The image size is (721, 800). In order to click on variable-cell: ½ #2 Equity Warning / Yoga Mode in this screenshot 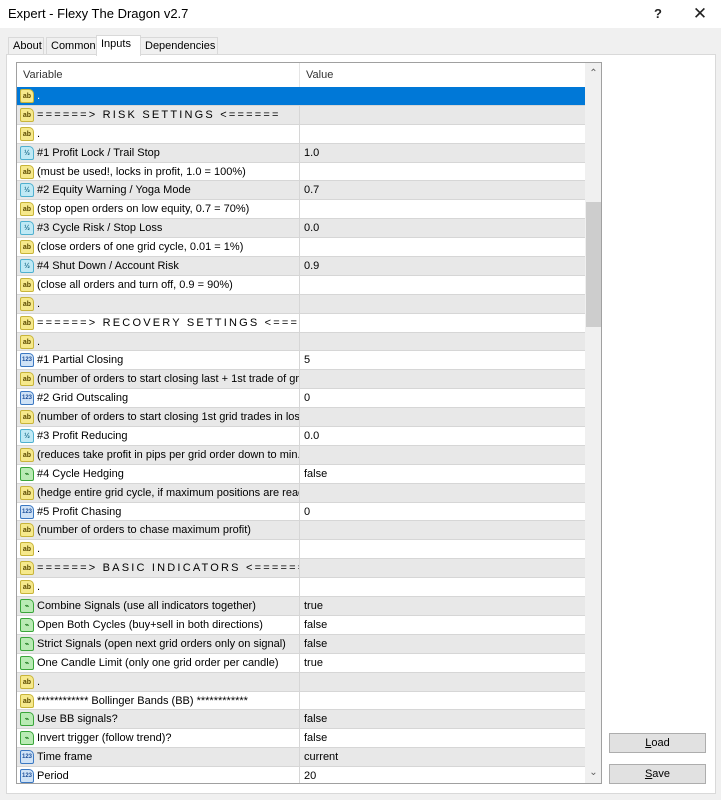, I will do `click(158, 190)`.